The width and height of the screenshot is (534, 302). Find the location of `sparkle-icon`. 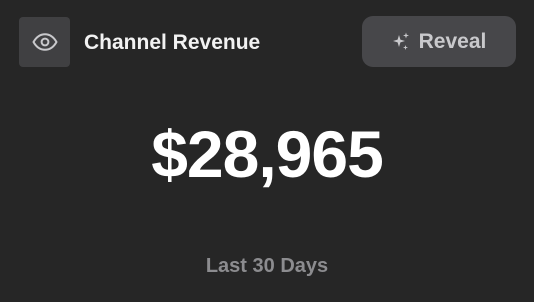

sparkle-icon is located at coordinates (401, 42).